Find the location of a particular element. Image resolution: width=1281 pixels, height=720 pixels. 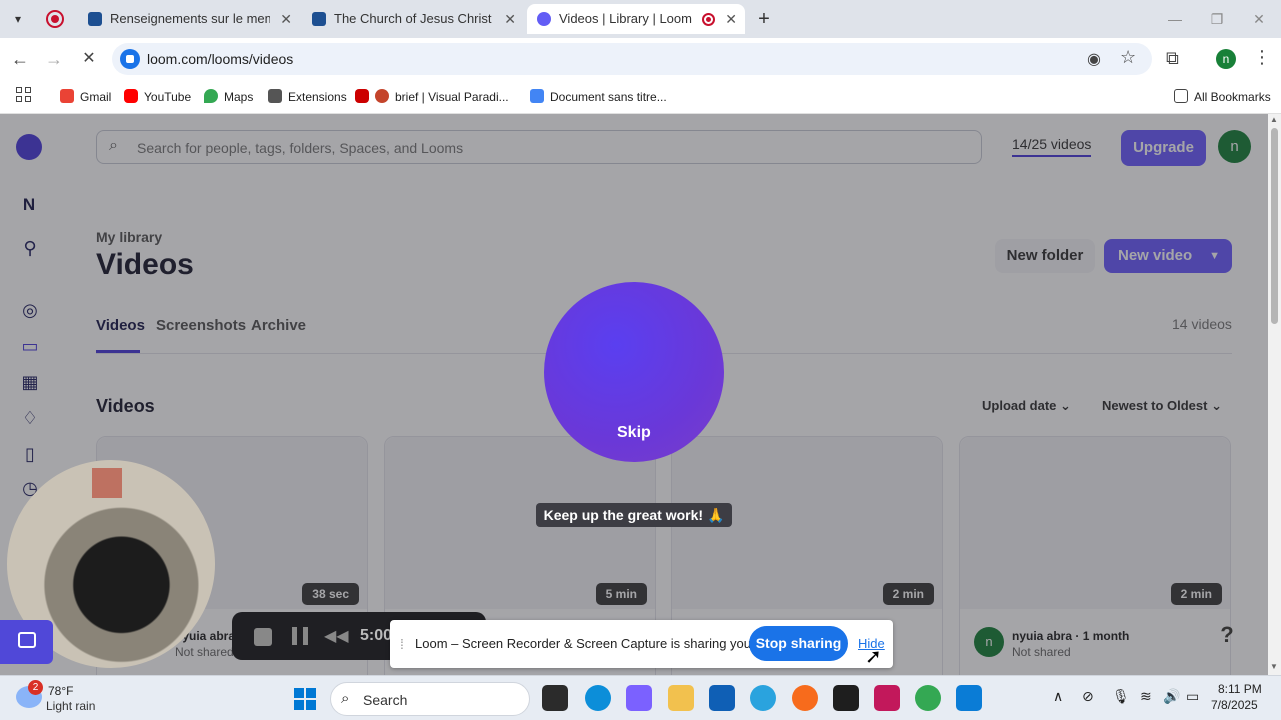

skip-countdown-button: Skip is located at coordinates (634, 433).